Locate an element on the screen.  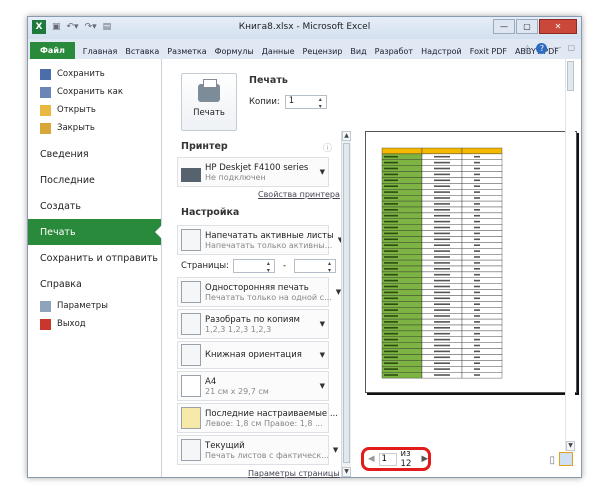
copies-stepper: 1 is located at coordinates (305, 102).